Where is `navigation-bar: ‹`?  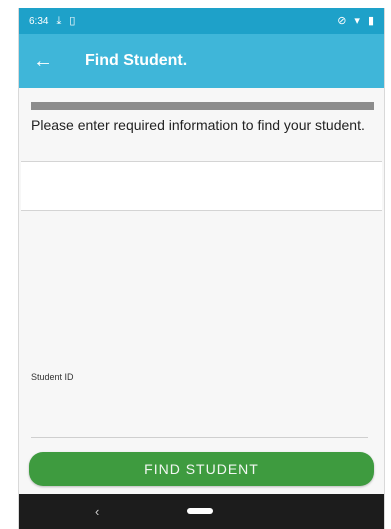 navigation-bar: ‹ is located at coordinates (201, 511).